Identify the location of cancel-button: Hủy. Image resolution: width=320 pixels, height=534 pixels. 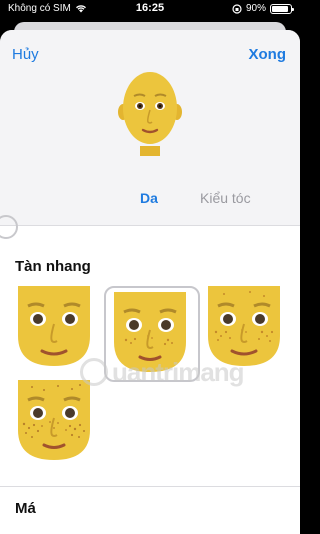
(25, 54).